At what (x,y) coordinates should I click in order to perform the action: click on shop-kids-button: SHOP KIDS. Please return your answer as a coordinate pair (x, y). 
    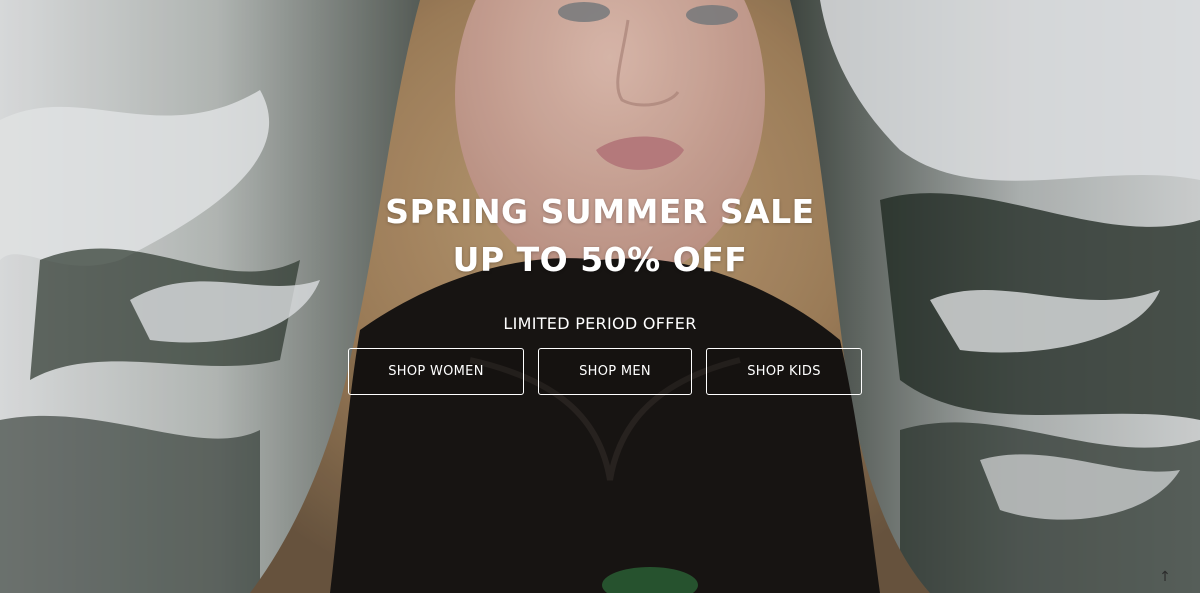
    Looking at the image, I should click on (784, 371).